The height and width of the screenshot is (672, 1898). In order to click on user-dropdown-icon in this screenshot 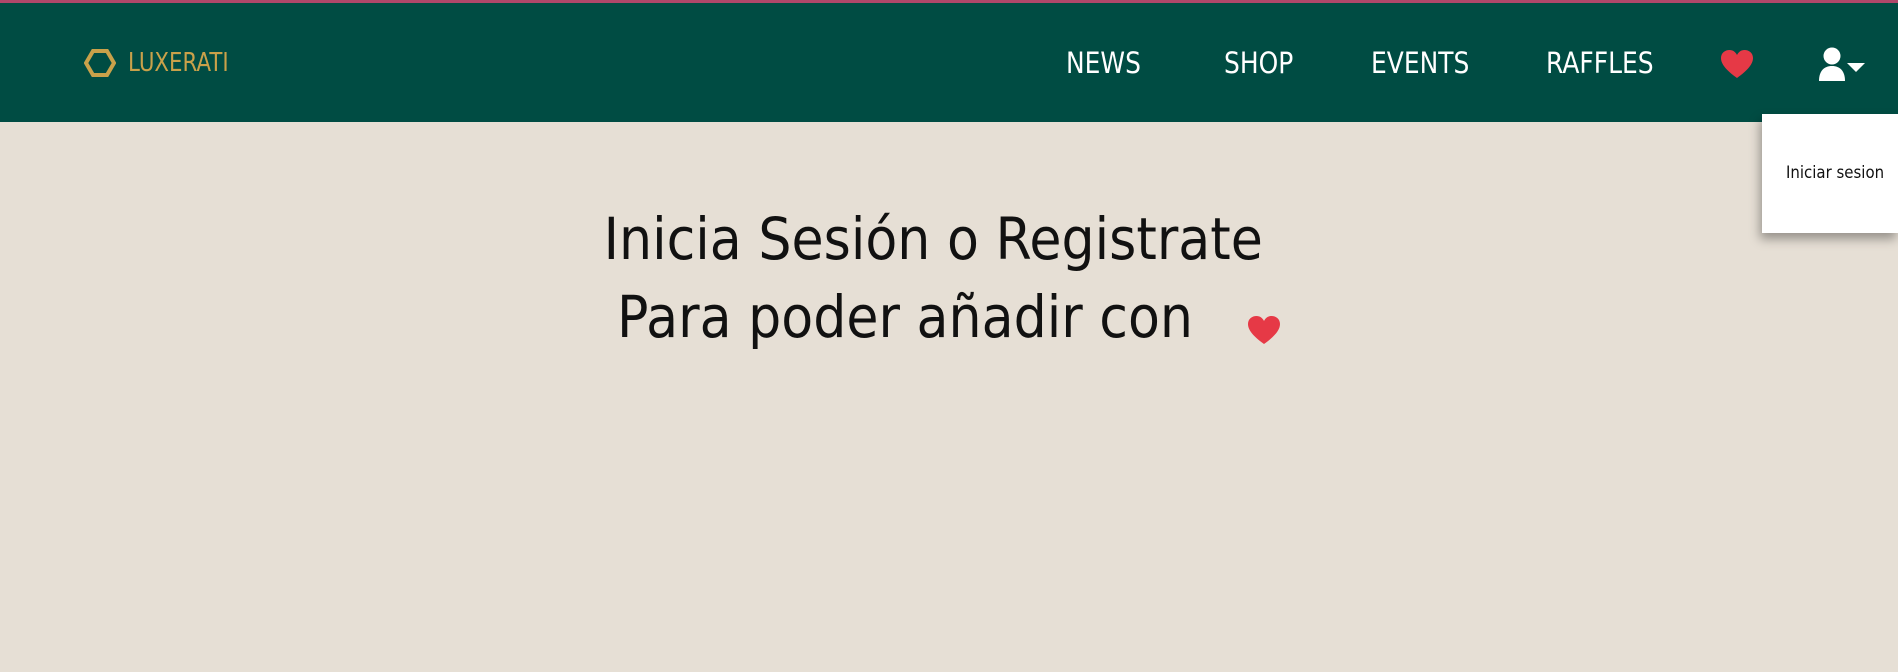, I will do `click(1843, 64)`.